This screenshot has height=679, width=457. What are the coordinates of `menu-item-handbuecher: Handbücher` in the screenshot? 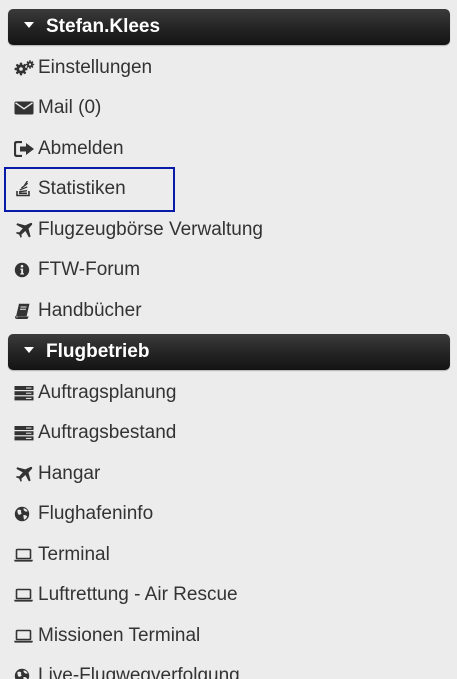 It's located at (228, 311).